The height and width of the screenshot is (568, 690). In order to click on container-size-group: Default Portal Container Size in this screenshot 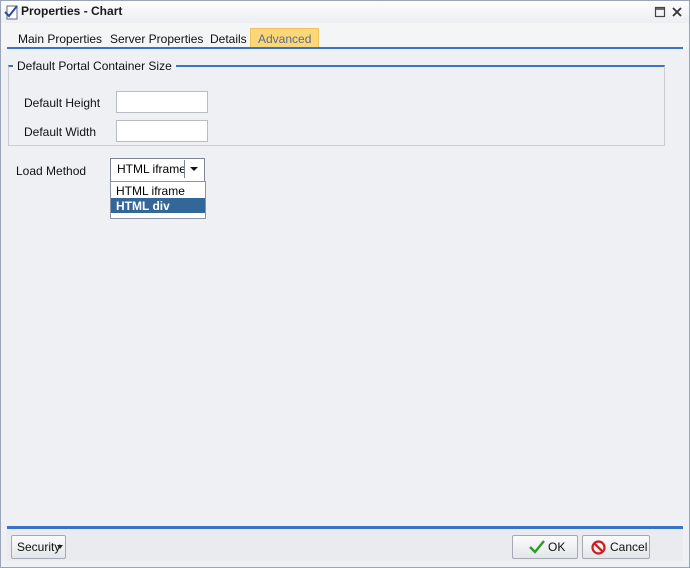, I will do `click(336, 102)`.